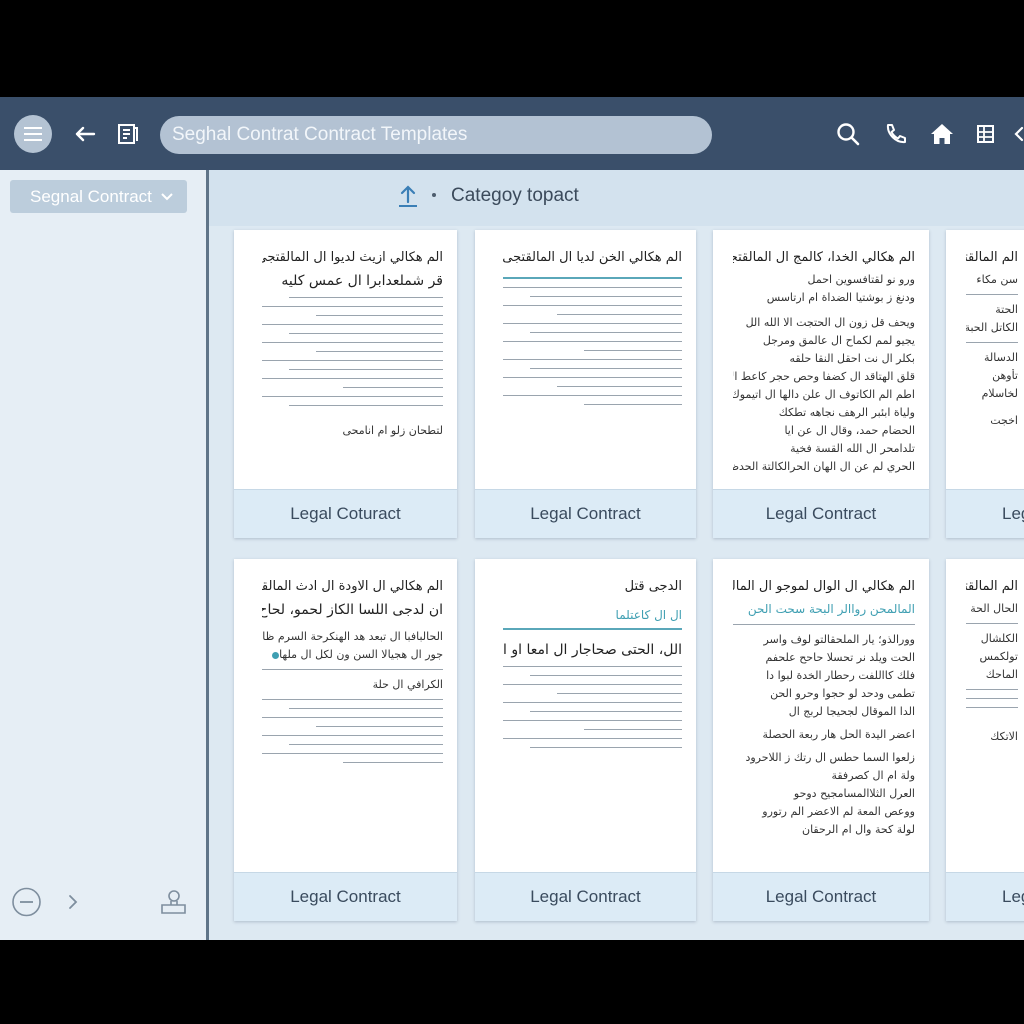  I want to click on search-input: Seghal Contrat Contract Templates, so click(436, 135).